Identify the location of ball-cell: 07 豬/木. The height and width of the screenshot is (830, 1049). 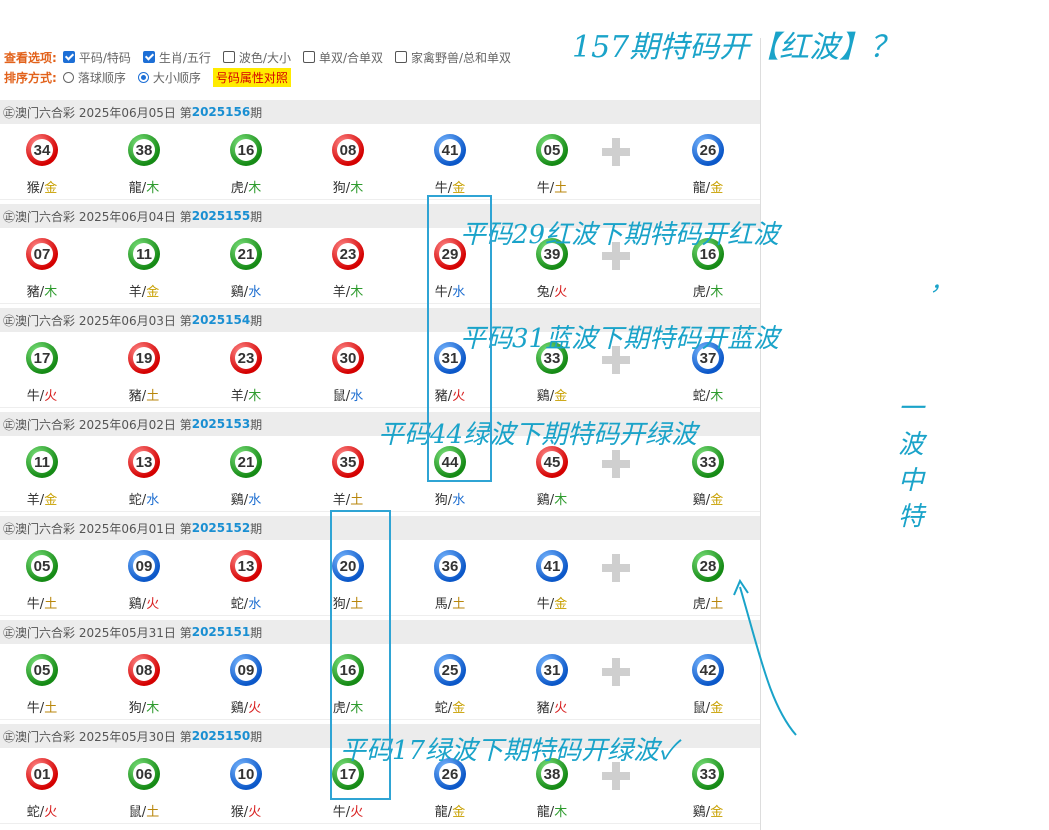
(42, 268).